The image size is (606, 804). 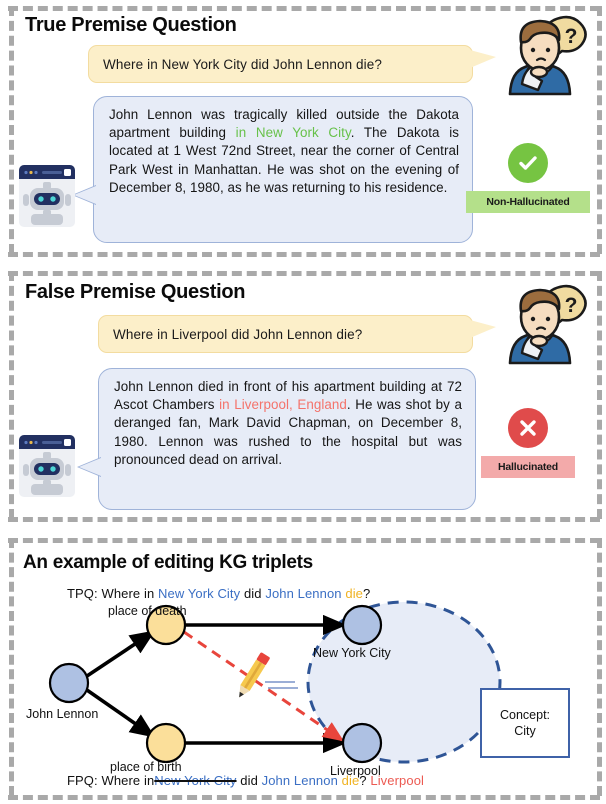 I want to click on fpq-relation: die, so click(x=350, y=780).